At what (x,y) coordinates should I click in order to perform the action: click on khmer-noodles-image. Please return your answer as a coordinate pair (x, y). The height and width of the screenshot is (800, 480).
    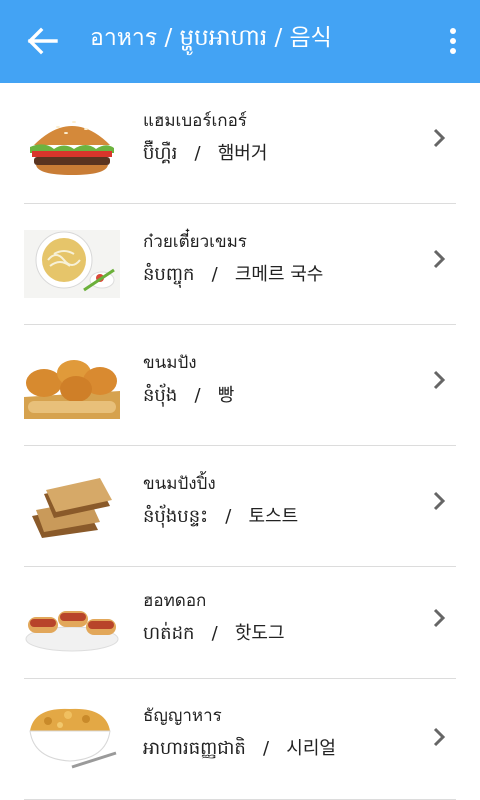
    Looking at the image, I should click on (72, 264).